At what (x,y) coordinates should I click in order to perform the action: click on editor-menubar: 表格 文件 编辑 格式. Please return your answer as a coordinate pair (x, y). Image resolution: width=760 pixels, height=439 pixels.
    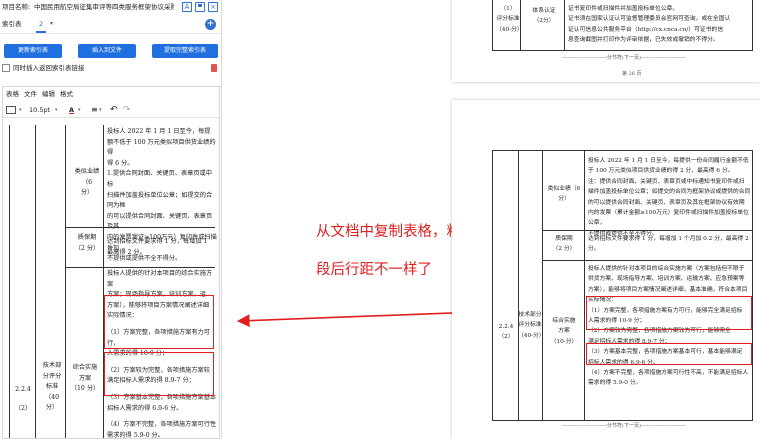
    Looking at the image, I should click on (111, 94).